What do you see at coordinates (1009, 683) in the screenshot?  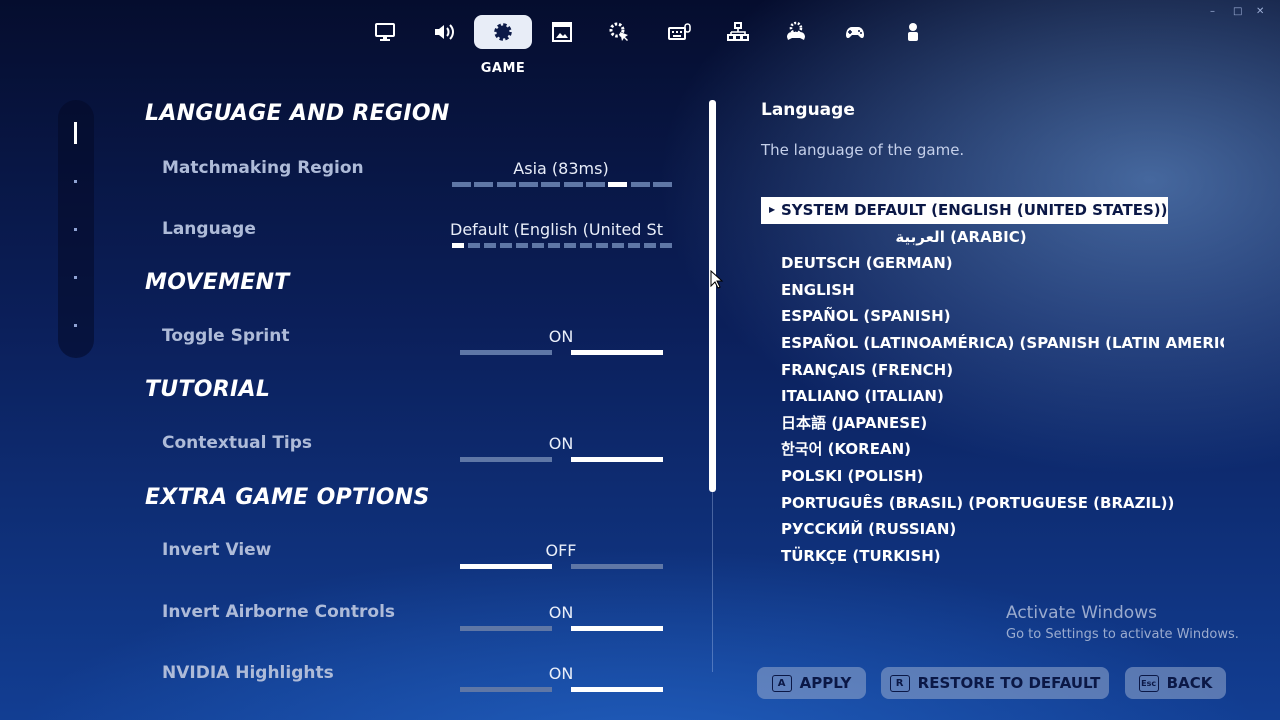 I see `button-label: RESTORE TO DEFAULT` at bounding box center [1009, 683].